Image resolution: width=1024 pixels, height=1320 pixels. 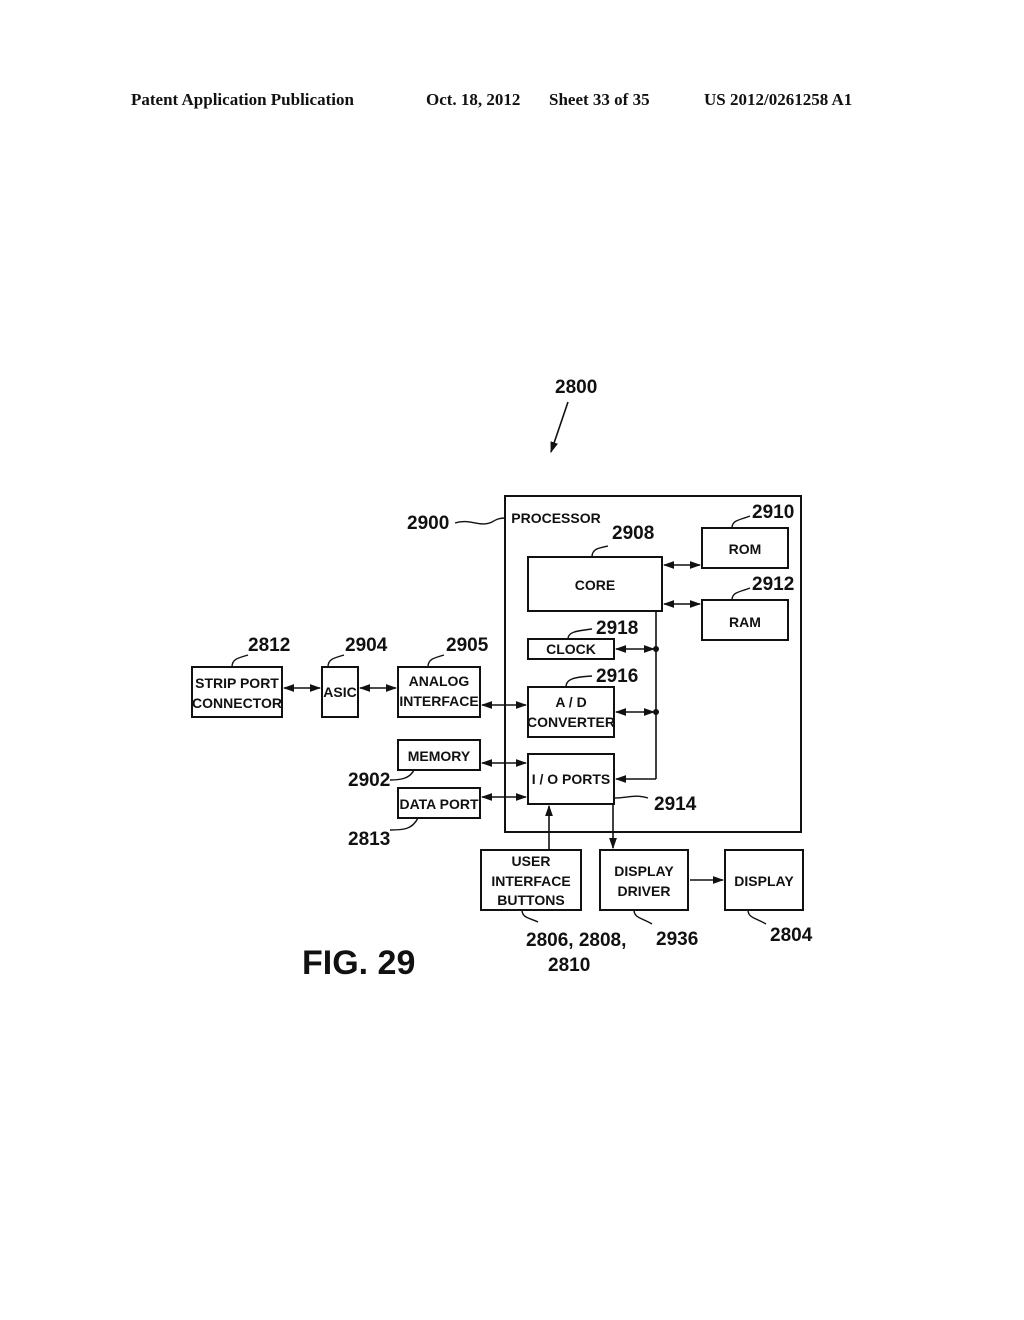 What do you see at coordinates (791, 935) in the screenshot?
I see `ref-2804: 2804` at bounding box center [791, 935].